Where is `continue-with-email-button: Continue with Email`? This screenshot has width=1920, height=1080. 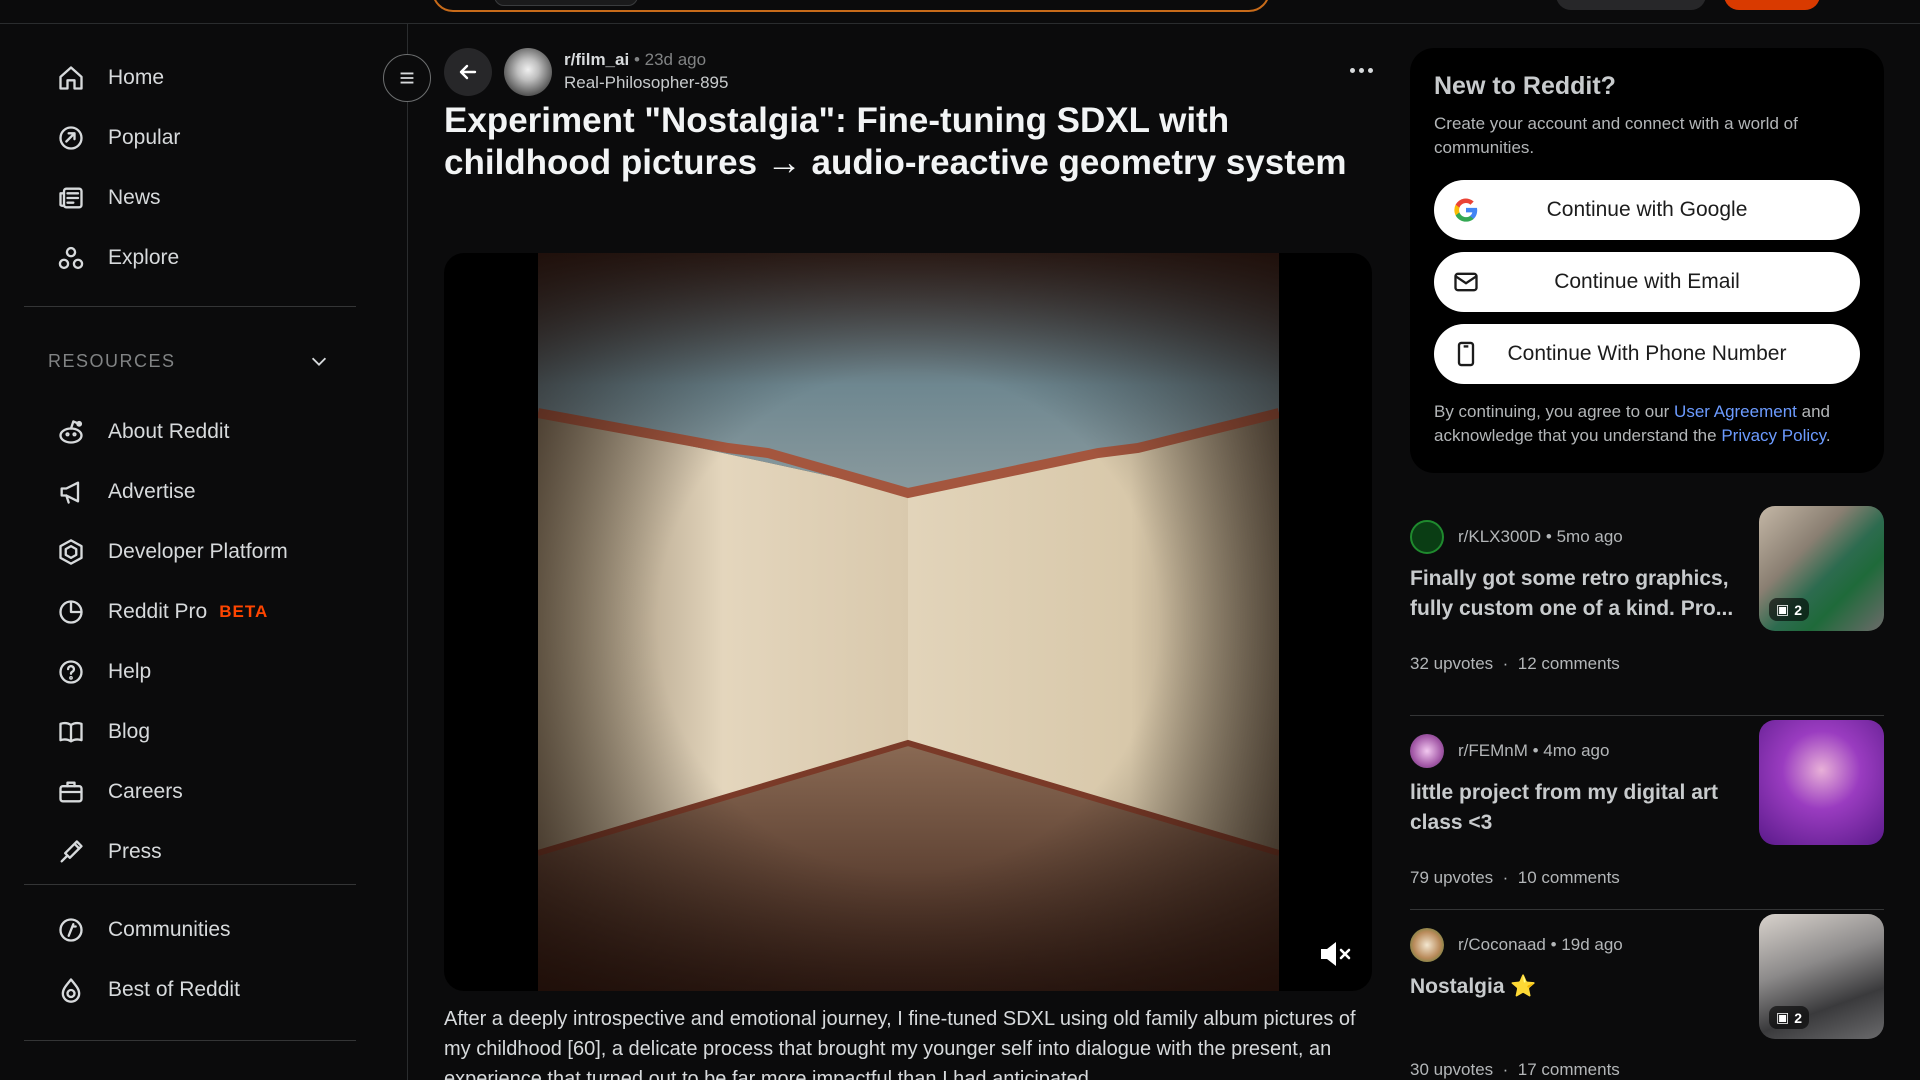 continue-with-email-button: Continue with Email is located at coordinates (1647, 282).